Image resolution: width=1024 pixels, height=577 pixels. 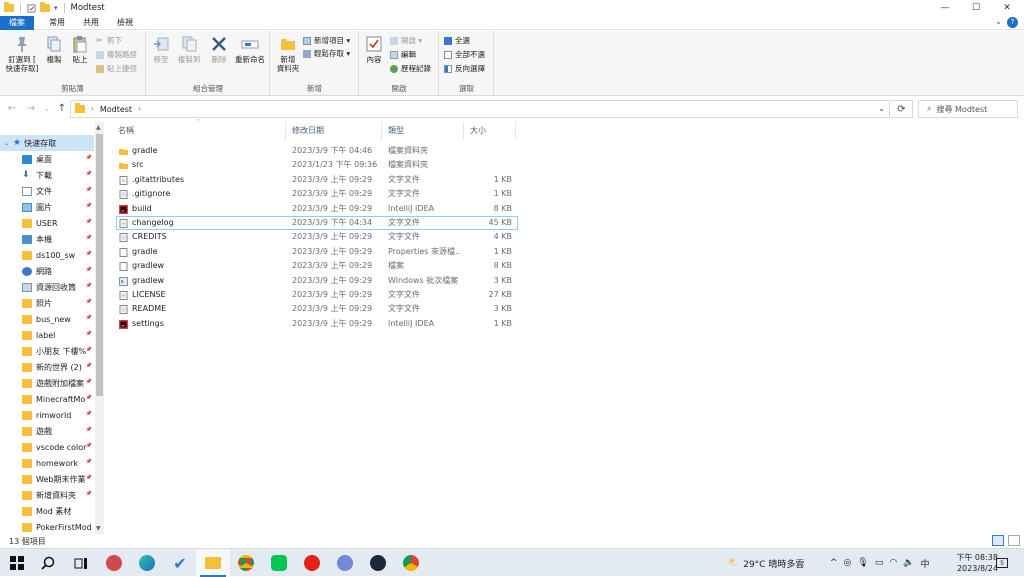 What do you see at coordinates (31, 8) in the screenshot?
I see `properties-icon` at bounding box center [31, 8].